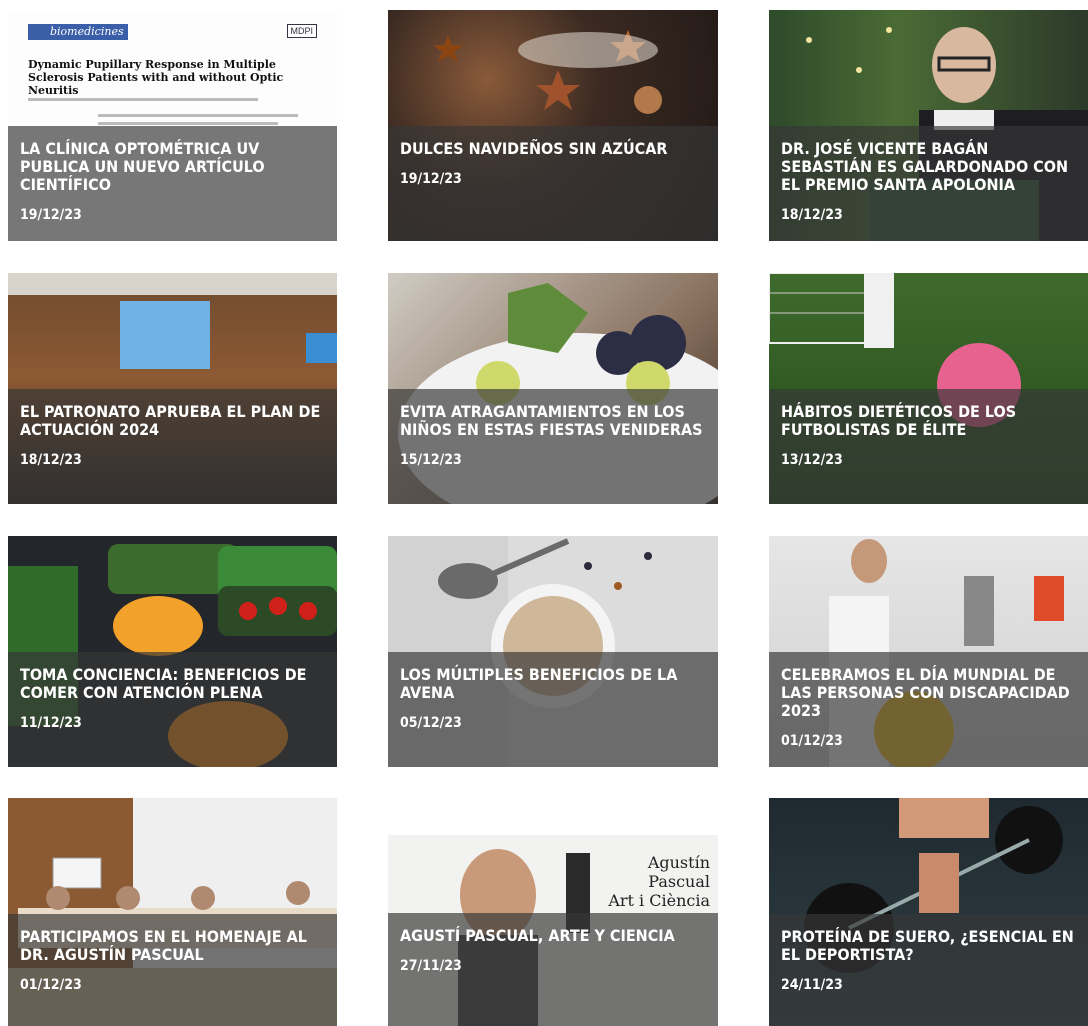 Image resolution: width=1088 pixels, height=1026 pixels. Describe the element at coordinates (51, 723) in the screenshot. I see `news-date: 11/12/23` at that location.